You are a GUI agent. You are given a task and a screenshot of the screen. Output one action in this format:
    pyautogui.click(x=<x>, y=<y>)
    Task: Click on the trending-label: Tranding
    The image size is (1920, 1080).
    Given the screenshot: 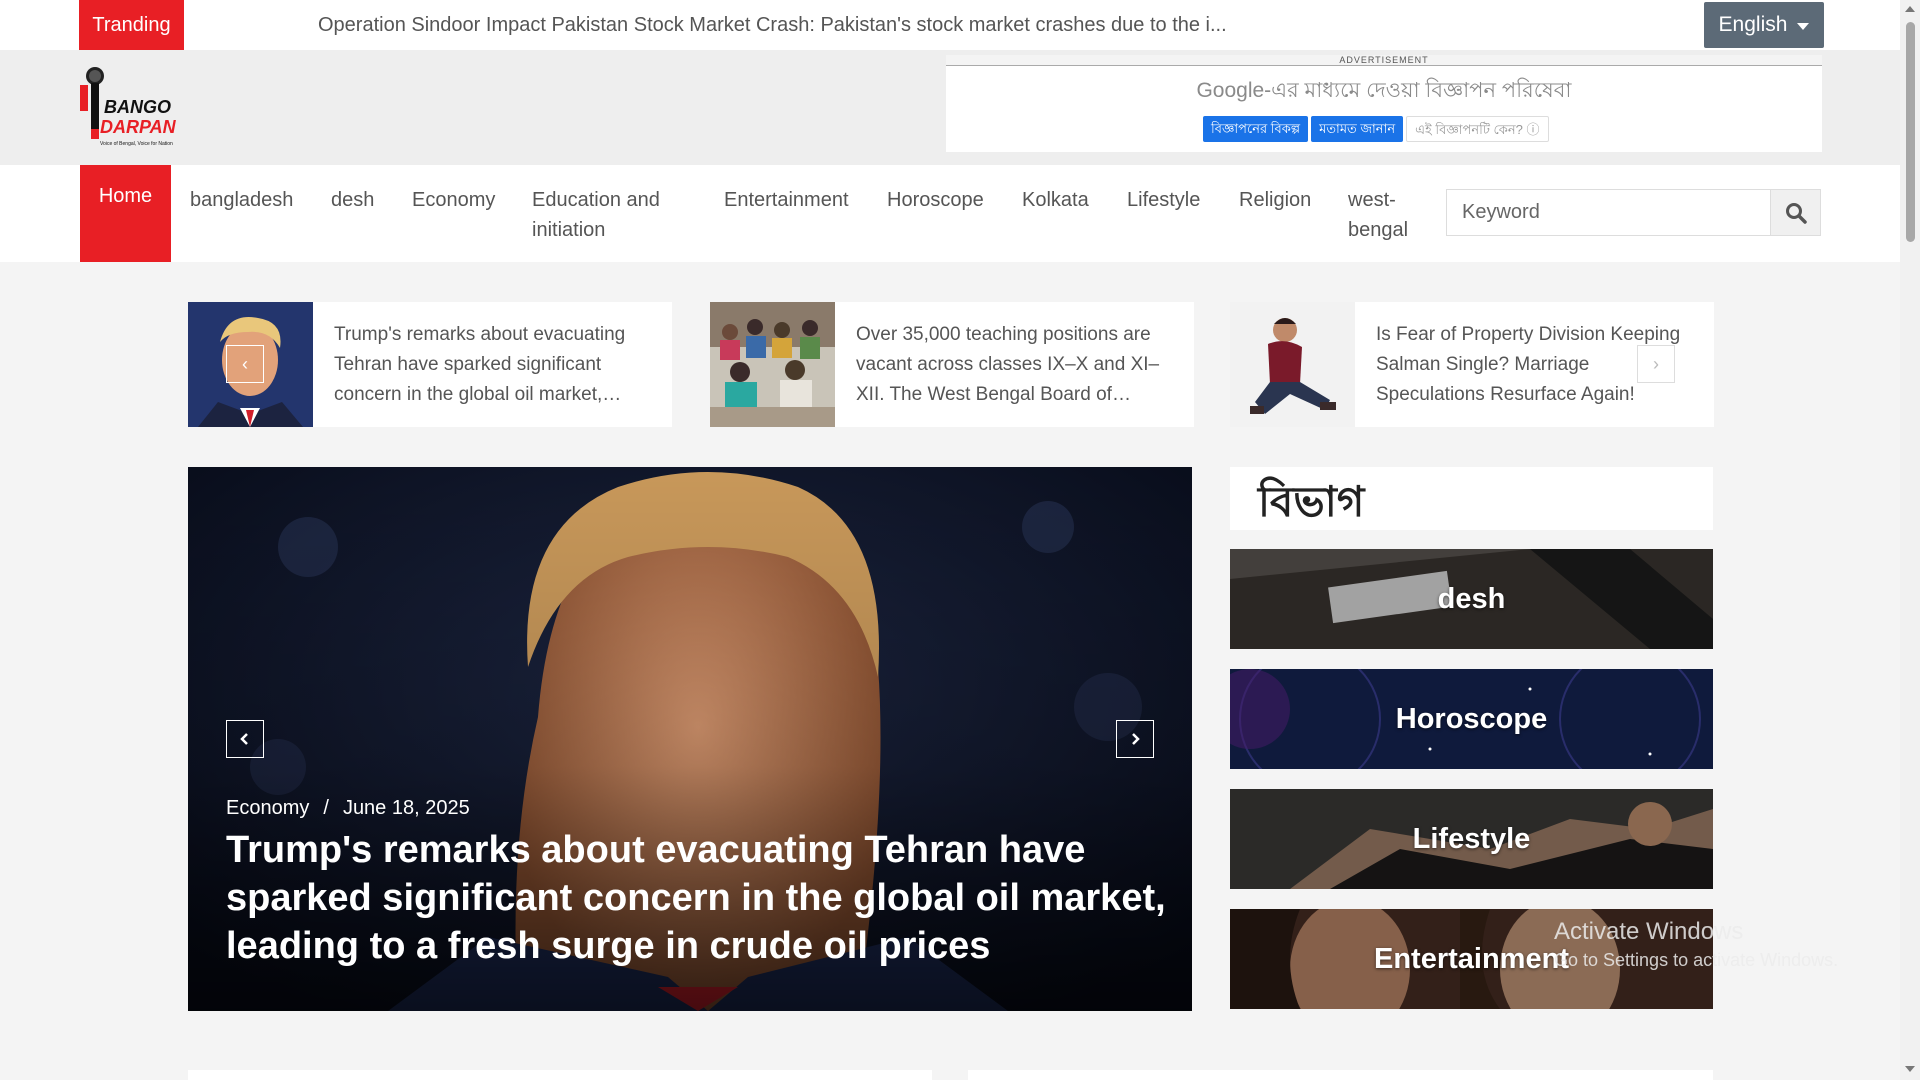 What is the action you would take?
    pyautogui.click(x=131, y=25)
    